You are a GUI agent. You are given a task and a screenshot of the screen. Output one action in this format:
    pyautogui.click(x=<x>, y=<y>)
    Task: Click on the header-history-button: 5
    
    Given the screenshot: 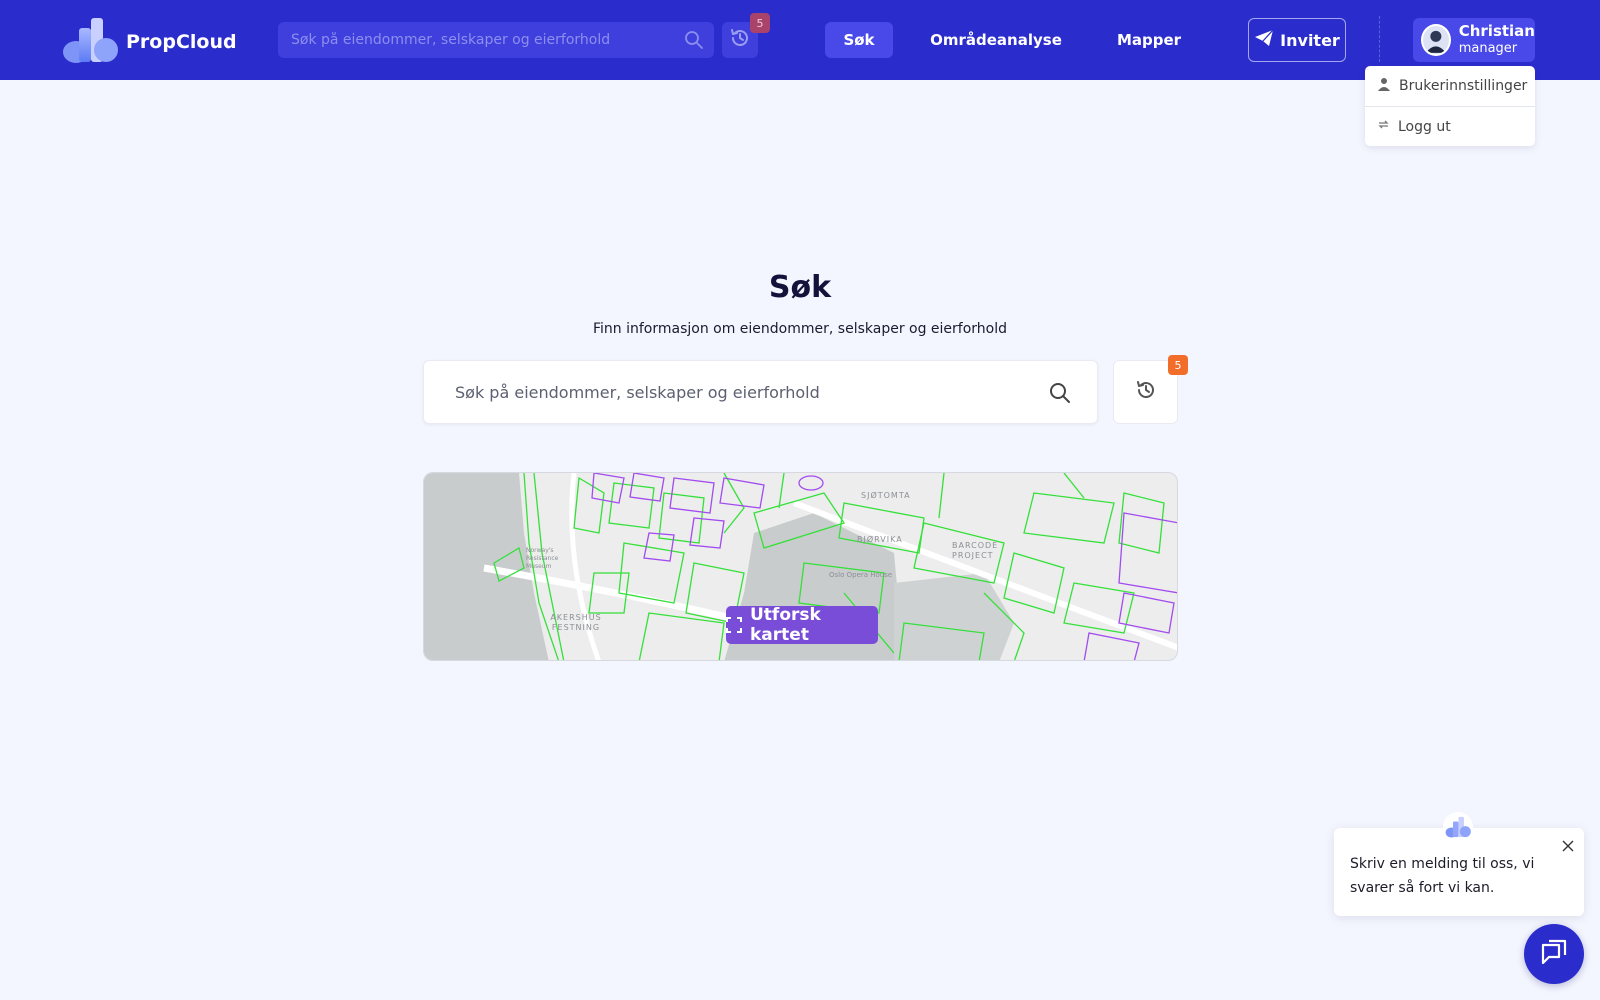 What is the action you would take?
    pyautogui.click(x=746, y=35)
    